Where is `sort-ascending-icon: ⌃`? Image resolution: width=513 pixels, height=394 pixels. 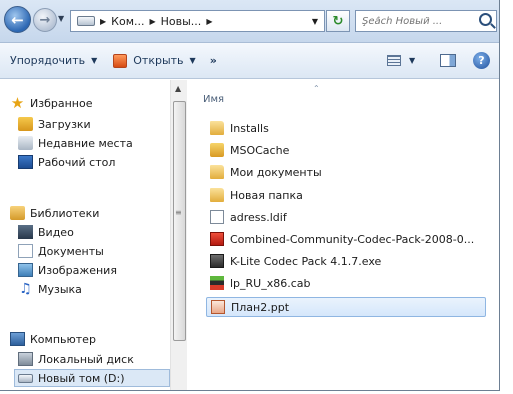 sort-ascending-icon: ⌃ is located at coordinates (316, 88).